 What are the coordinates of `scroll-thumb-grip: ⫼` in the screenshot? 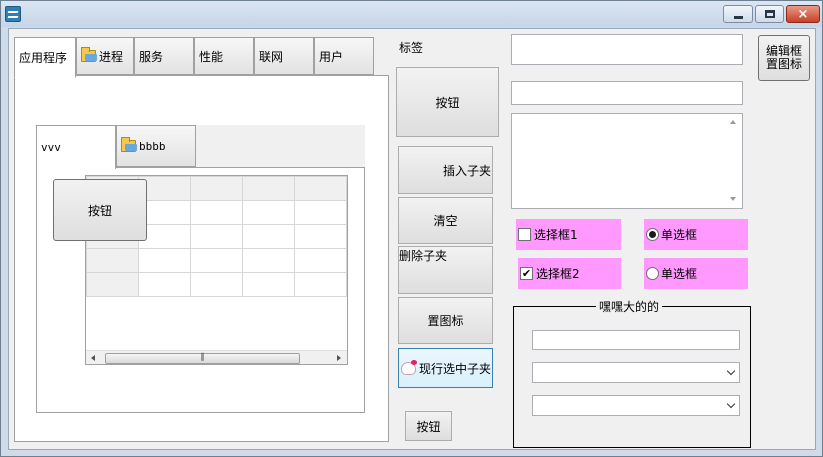 It's located at (202, 358).